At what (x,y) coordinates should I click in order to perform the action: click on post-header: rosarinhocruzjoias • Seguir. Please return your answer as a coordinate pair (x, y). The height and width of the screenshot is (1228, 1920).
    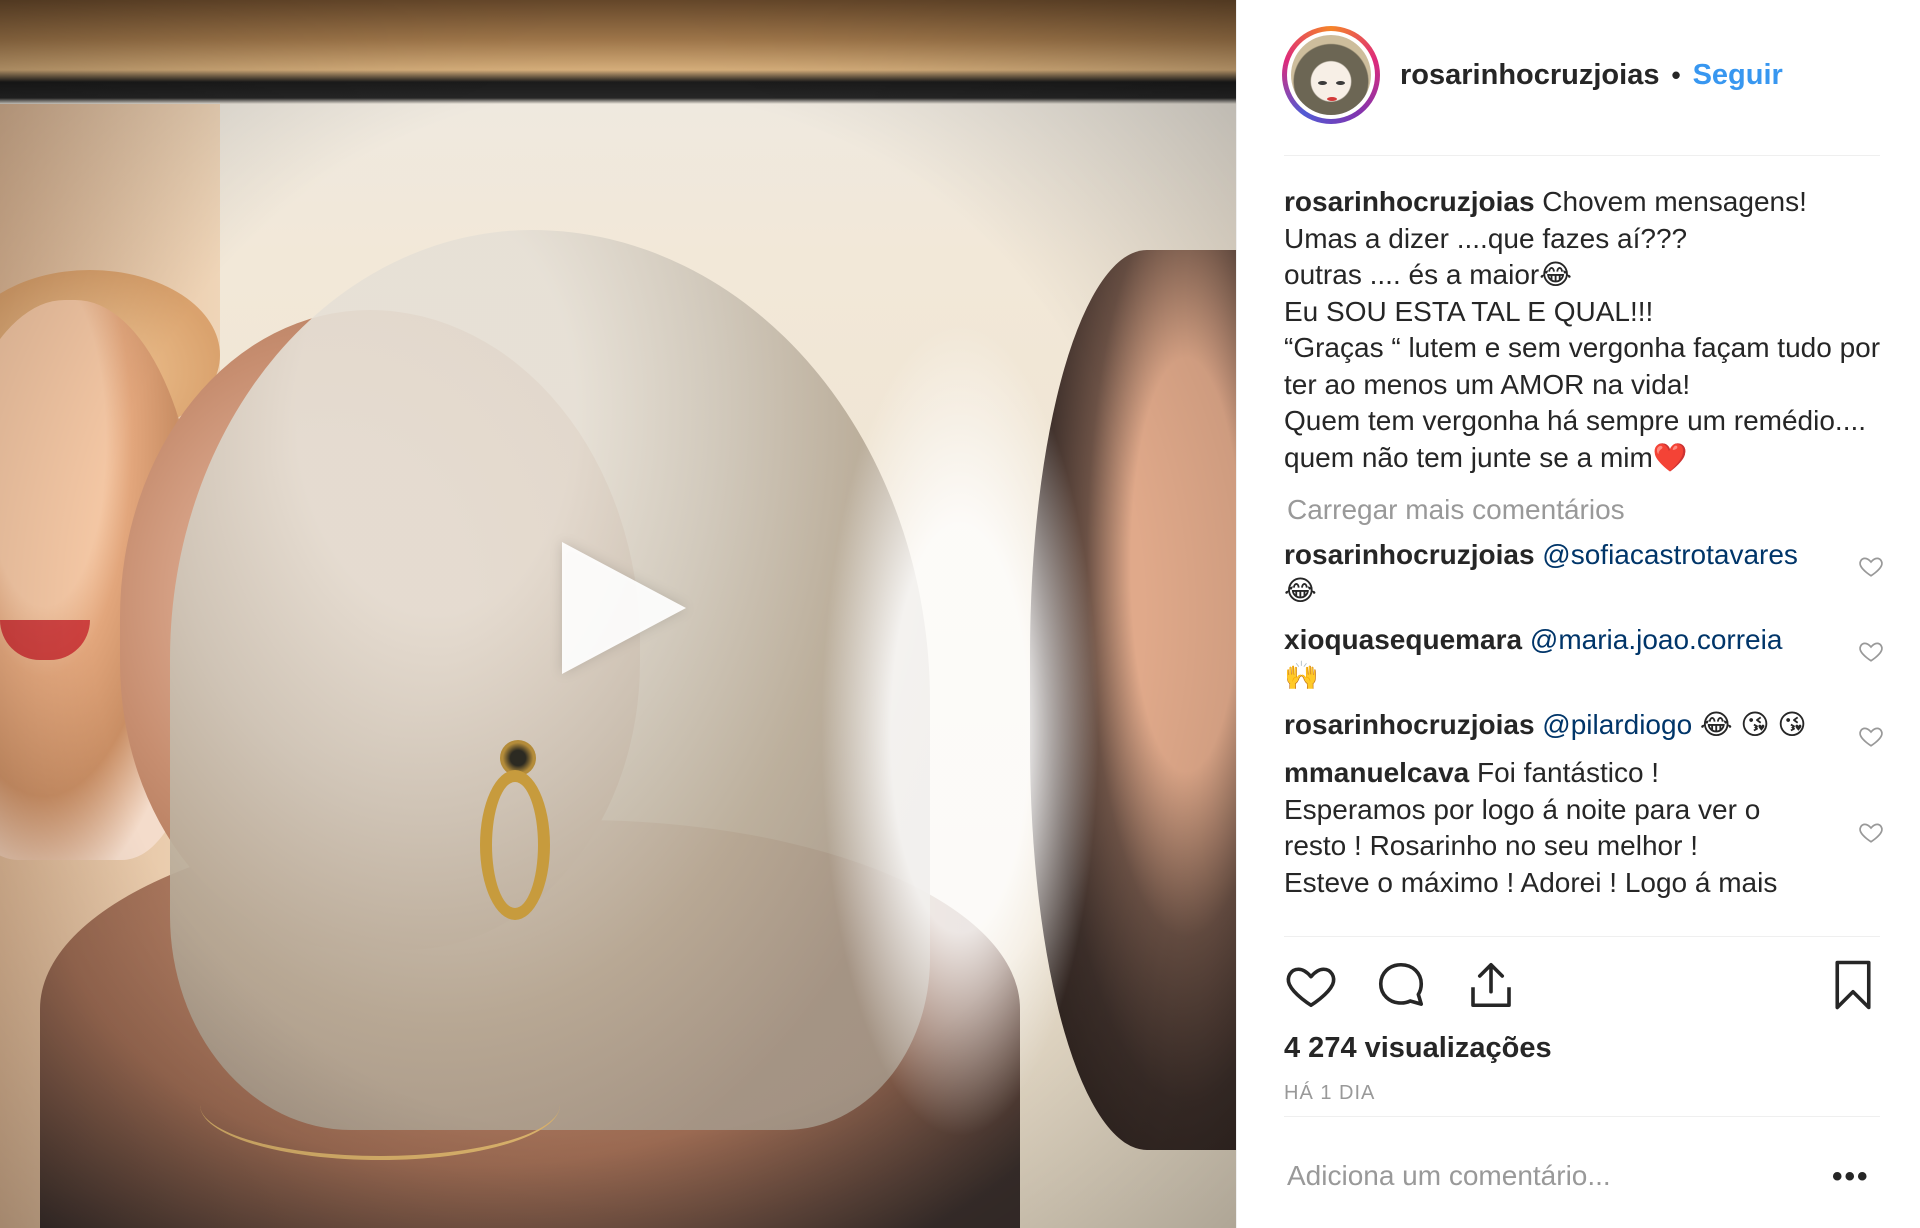
    Looking at the image, I should click on (1532, 75).